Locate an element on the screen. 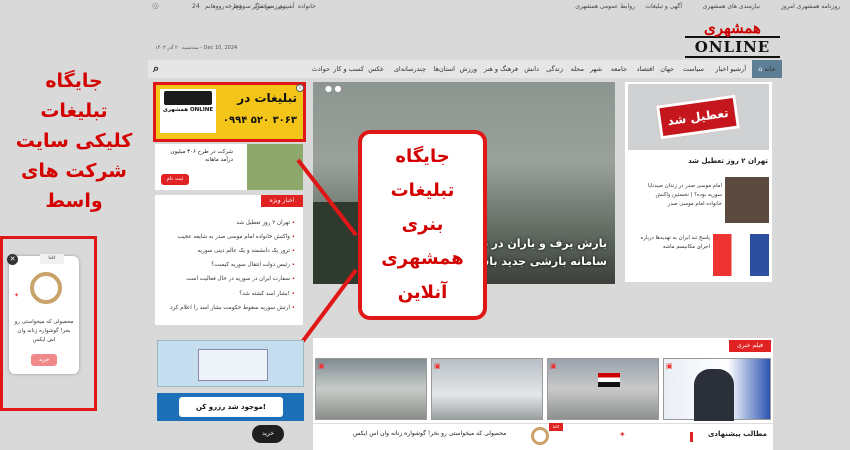 Image resolution: width=850 pixels, height=450 pixels. suggested-marker is located at coordinates (691, 437).